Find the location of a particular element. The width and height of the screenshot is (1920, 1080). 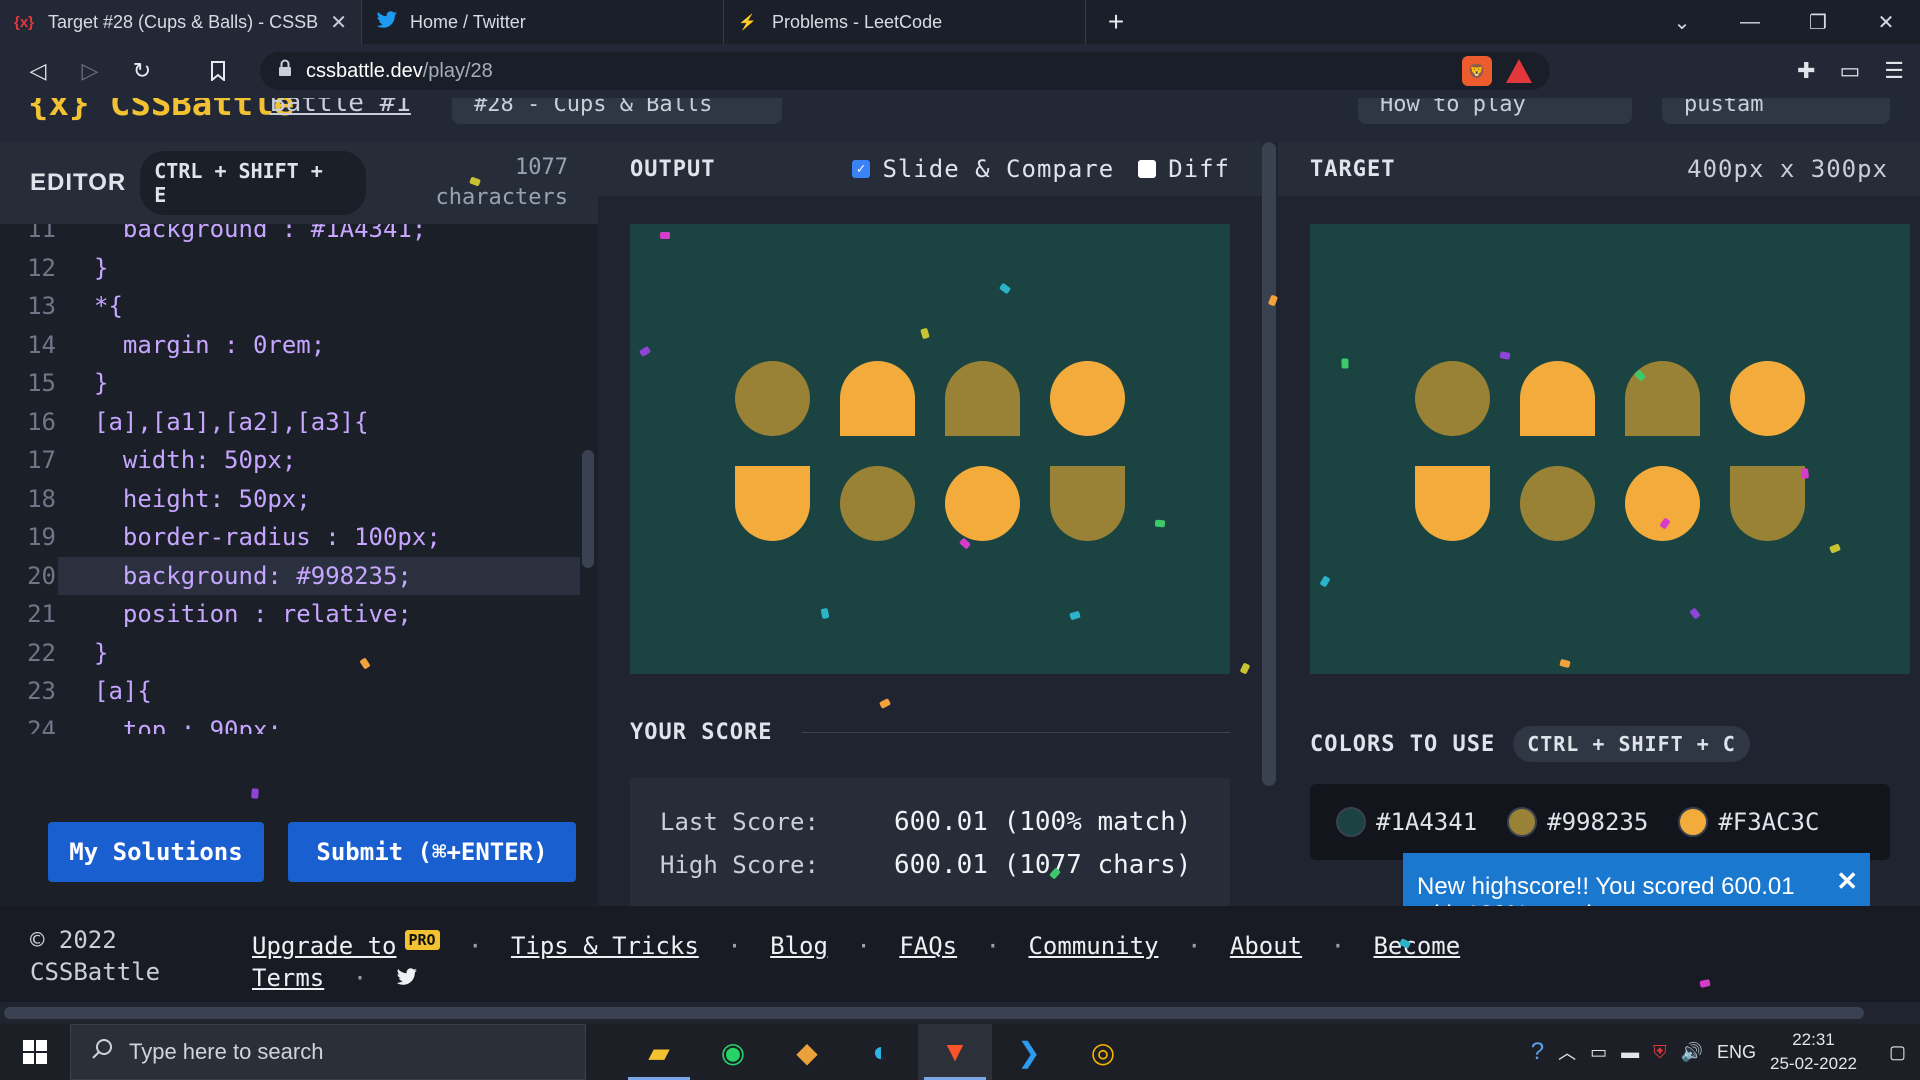

footer-link-tips: Tips & Tricks is located at coordinates (605, 946).